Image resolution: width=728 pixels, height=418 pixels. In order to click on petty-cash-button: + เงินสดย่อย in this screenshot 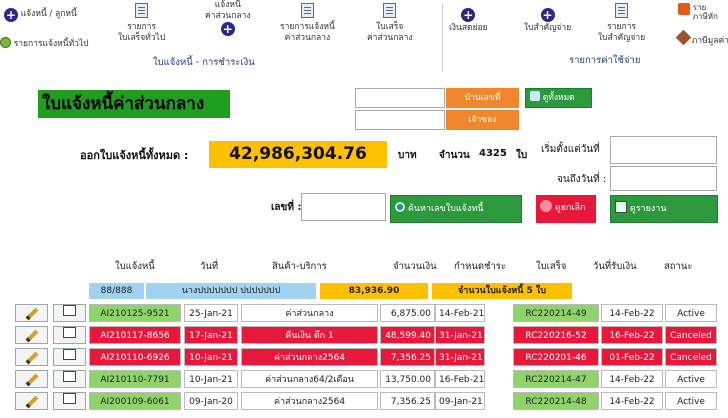, I will do `click(468, 21)`.